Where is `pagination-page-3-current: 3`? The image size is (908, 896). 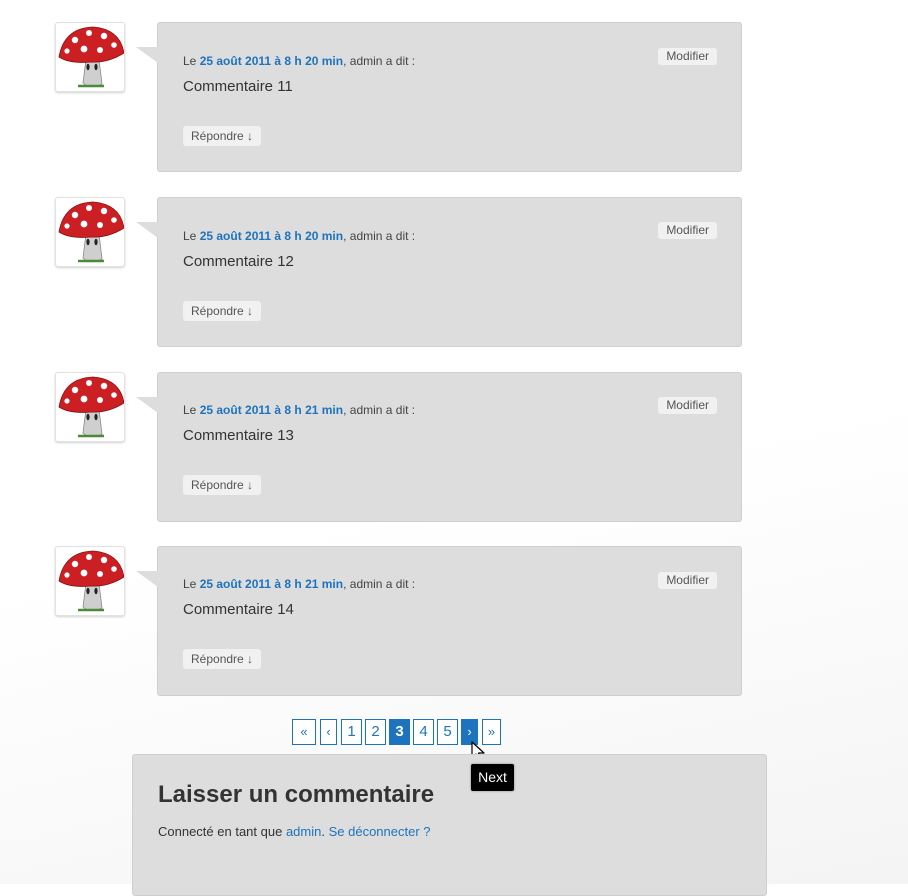 pagination-page-3-current: 3 is located at coordinates (399, 732).